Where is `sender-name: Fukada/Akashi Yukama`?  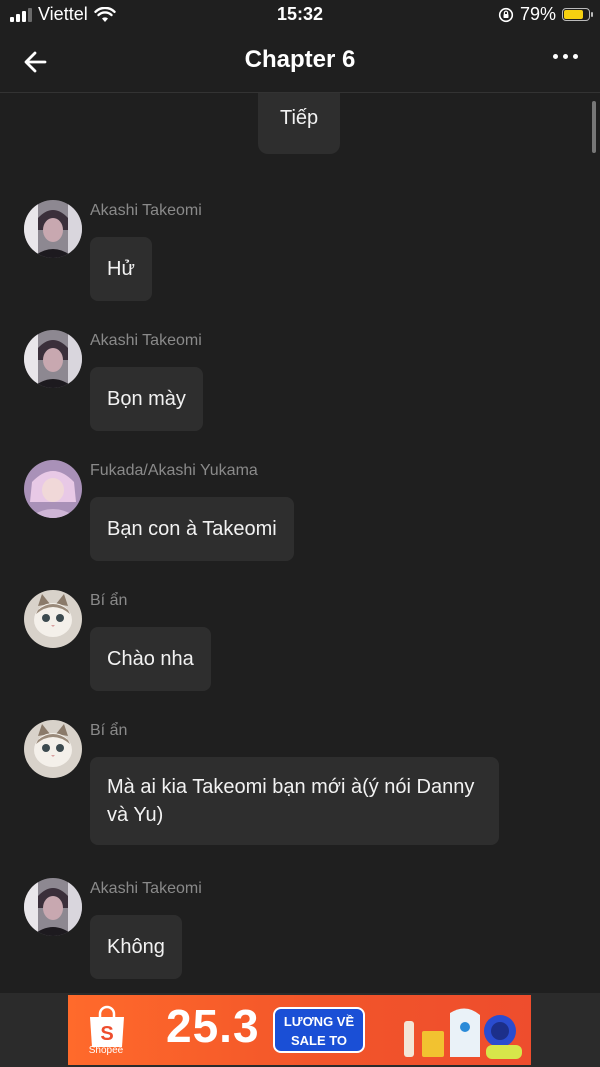
sender-name: Fukada/Akashi Yukama is located at coordinates (174, 470).